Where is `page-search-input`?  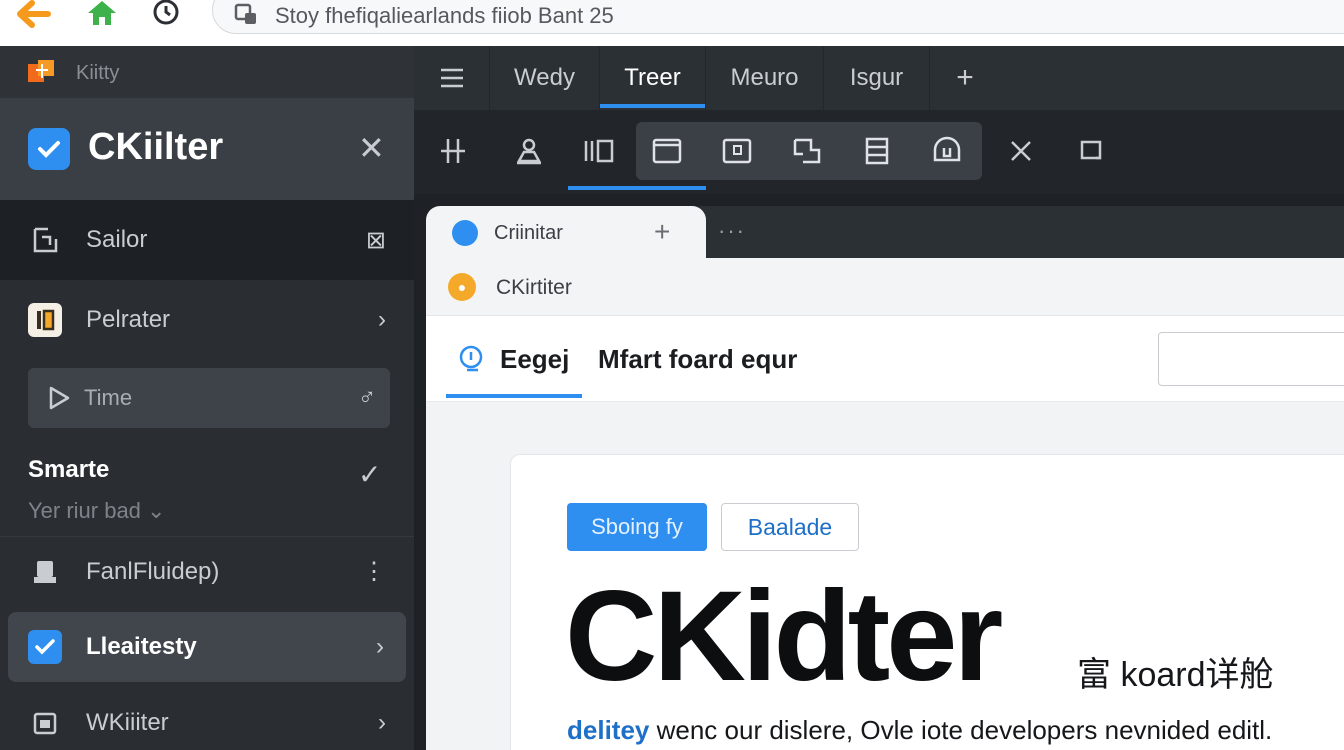 page-search-input is located at coordinates (1251, 359).